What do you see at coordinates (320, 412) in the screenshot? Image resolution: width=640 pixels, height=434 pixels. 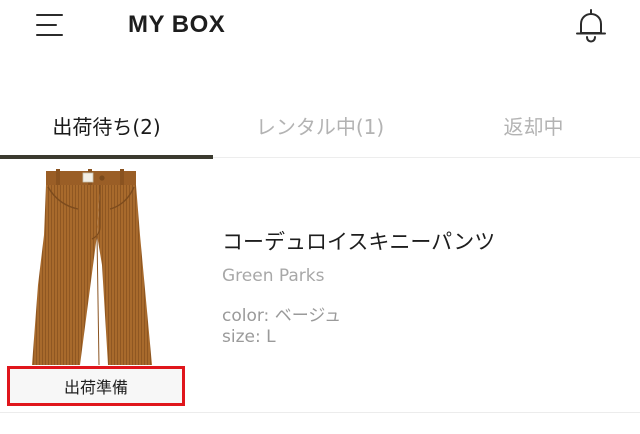 I see `item-divider` at bounding box center [320, 412].